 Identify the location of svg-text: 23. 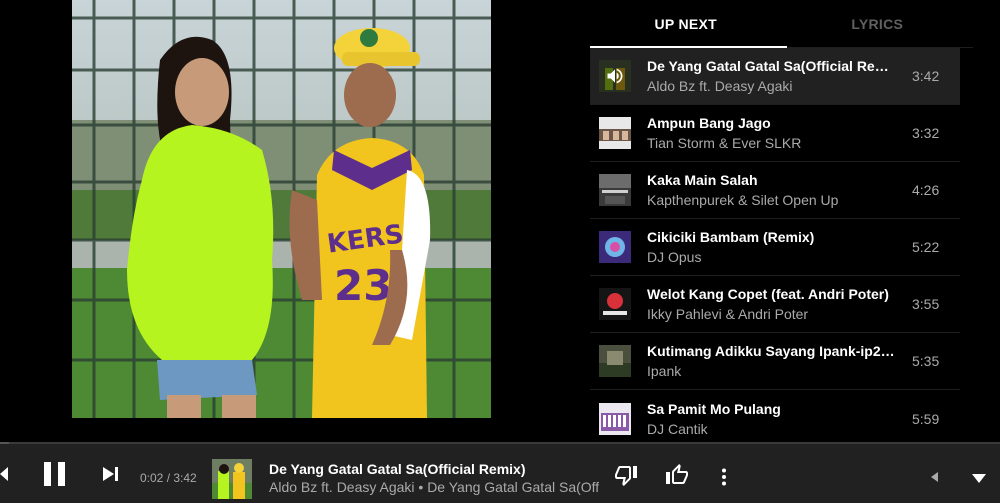
(363, 285).